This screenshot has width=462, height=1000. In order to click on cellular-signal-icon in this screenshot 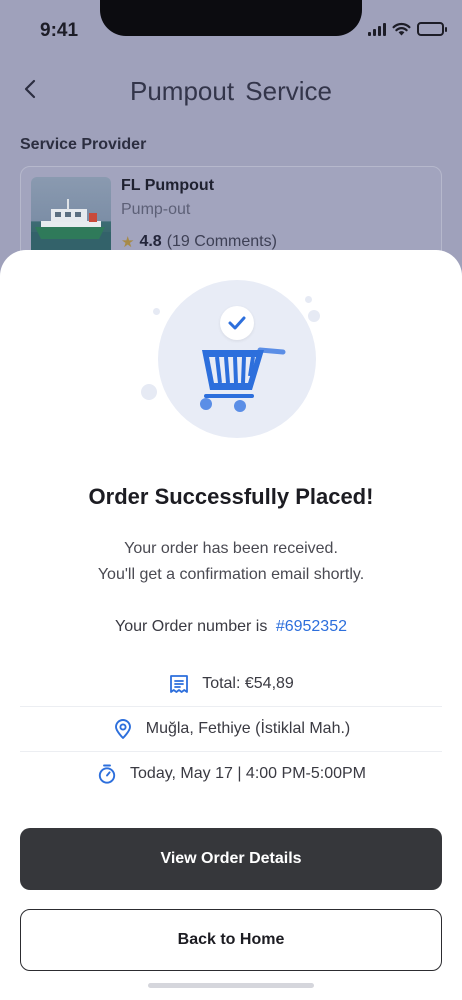, I will do `click(377, 29)`.